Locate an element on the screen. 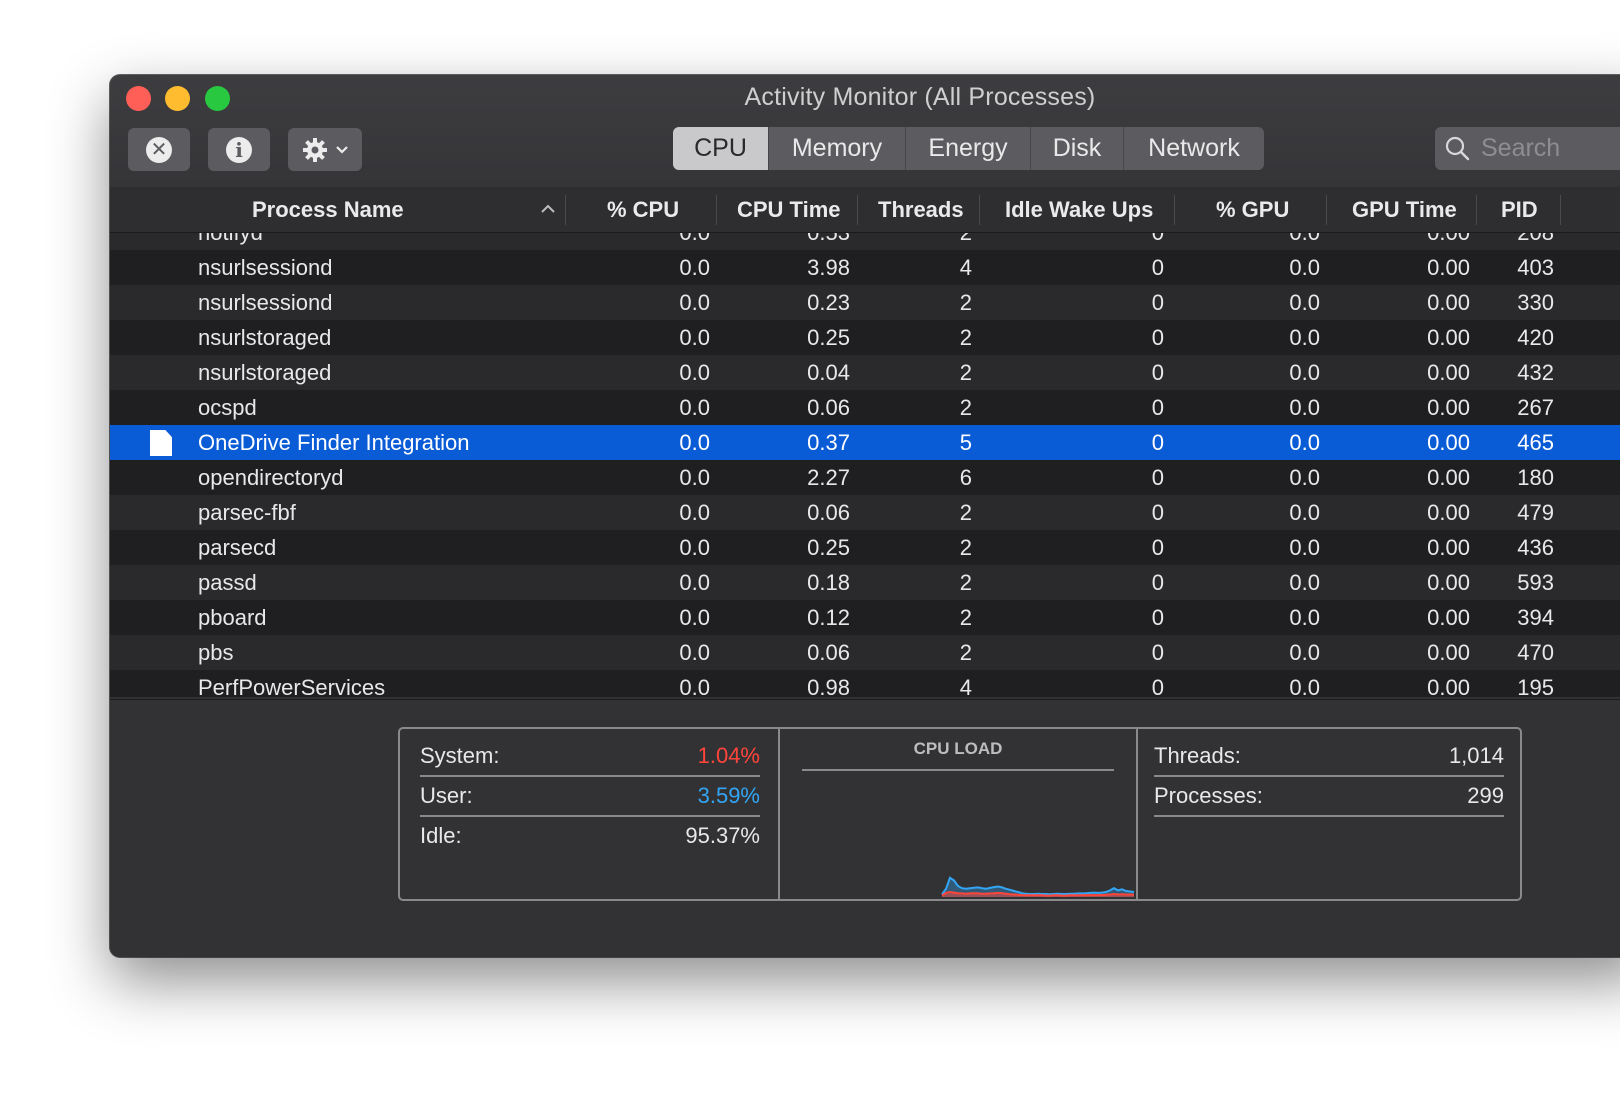 The width and height of the screenshot is (1620, 1104). idle-value: 95.37% is located at coordinates (722, 835).